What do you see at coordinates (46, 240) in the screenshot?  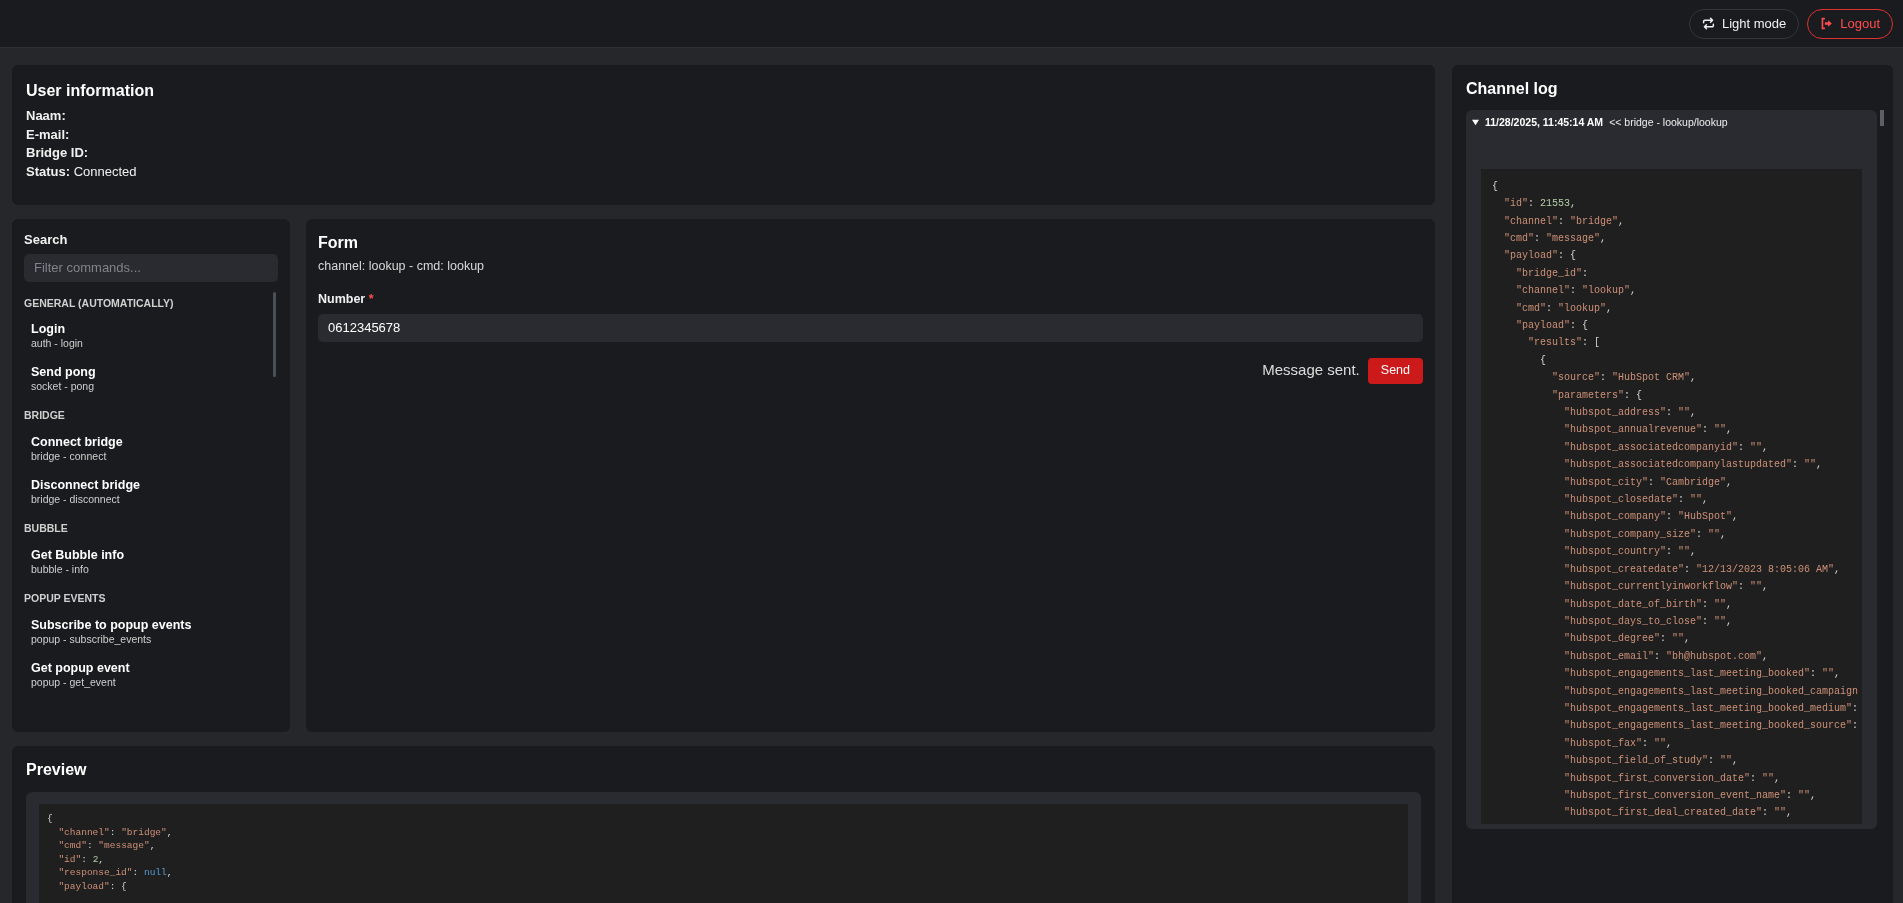 I see `search-label: Search` at bounding box center [46, 240].